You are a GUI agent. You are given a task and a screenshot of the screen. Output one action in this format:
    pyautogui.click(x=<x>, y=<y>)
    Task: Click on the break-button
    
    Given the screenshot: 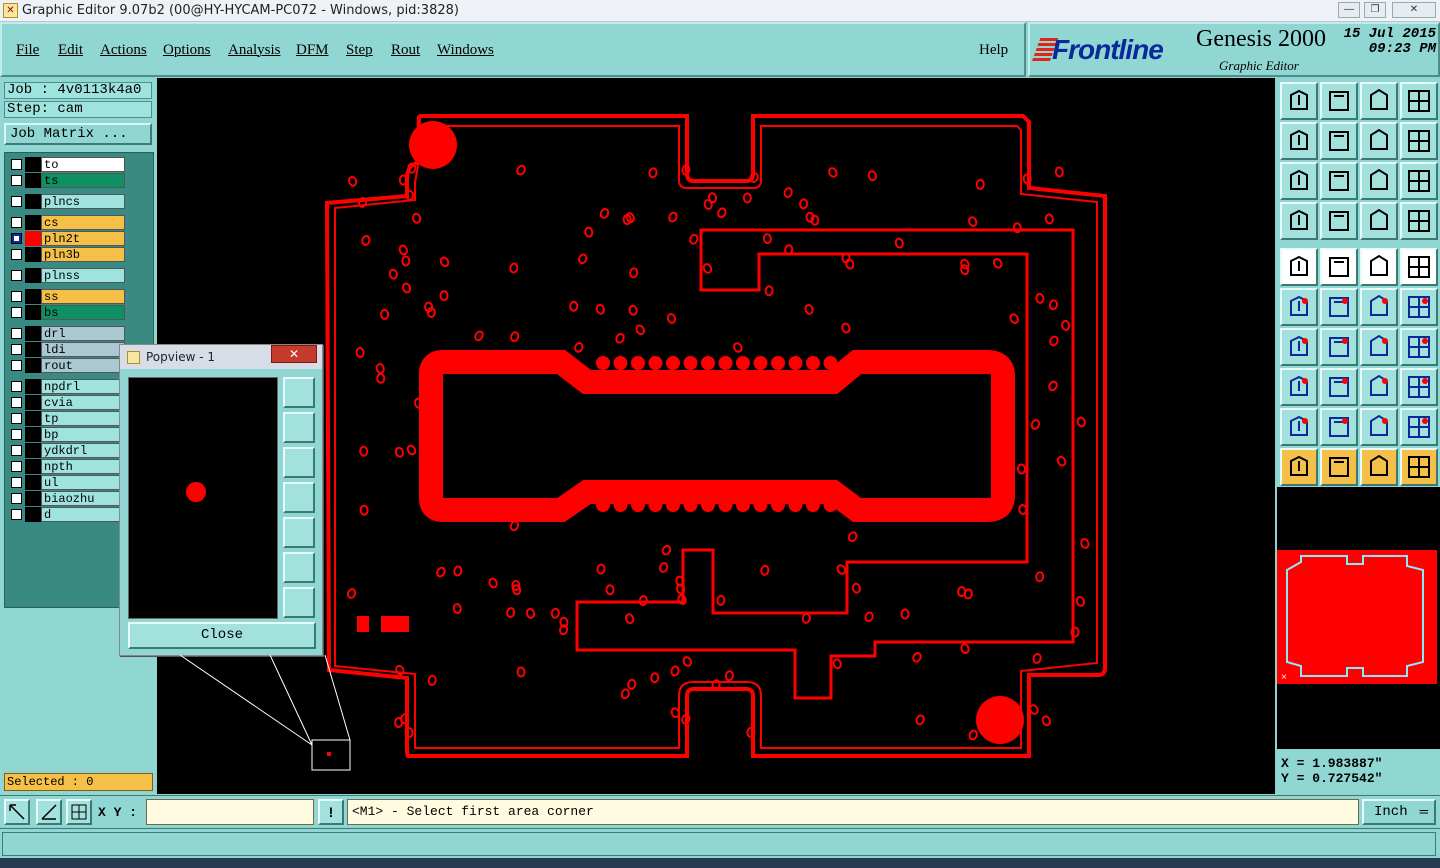 What is the action you would take?
    pyautogui.click(x=1339, y=387)
    